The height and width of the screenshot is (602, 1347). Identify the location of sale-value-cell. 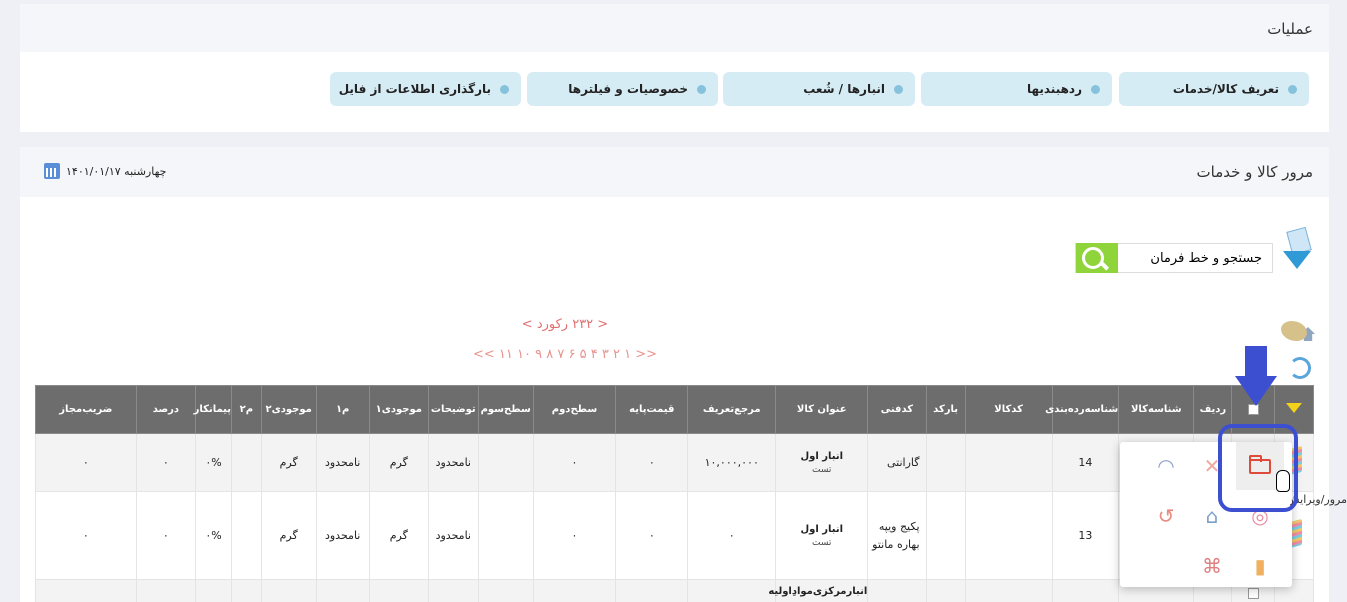
(86, 590).